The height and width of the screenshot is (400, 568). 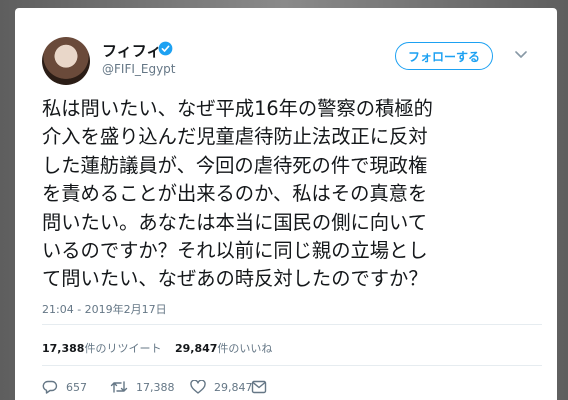 I want to click on like-count: 29,847, so click(x=233, y=387).